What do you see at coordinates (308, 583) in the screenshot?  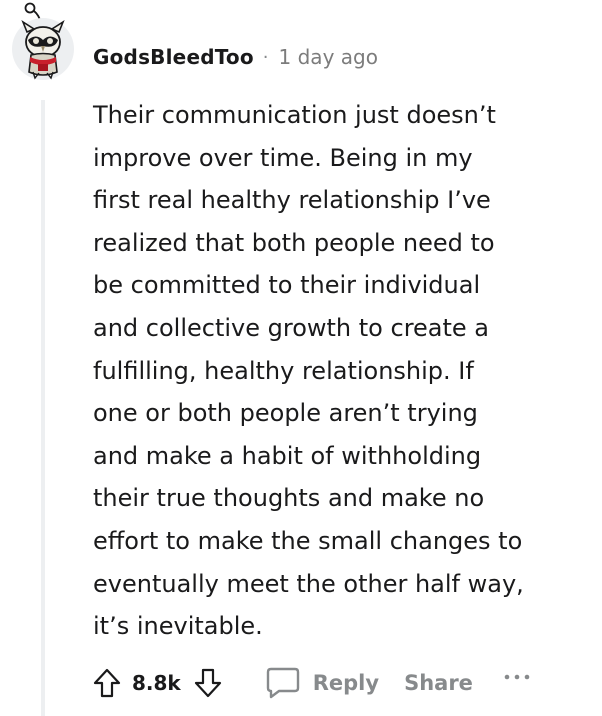 I see `comment-body-line: eventually meet the other half way,` at bounding box center [308, 583].